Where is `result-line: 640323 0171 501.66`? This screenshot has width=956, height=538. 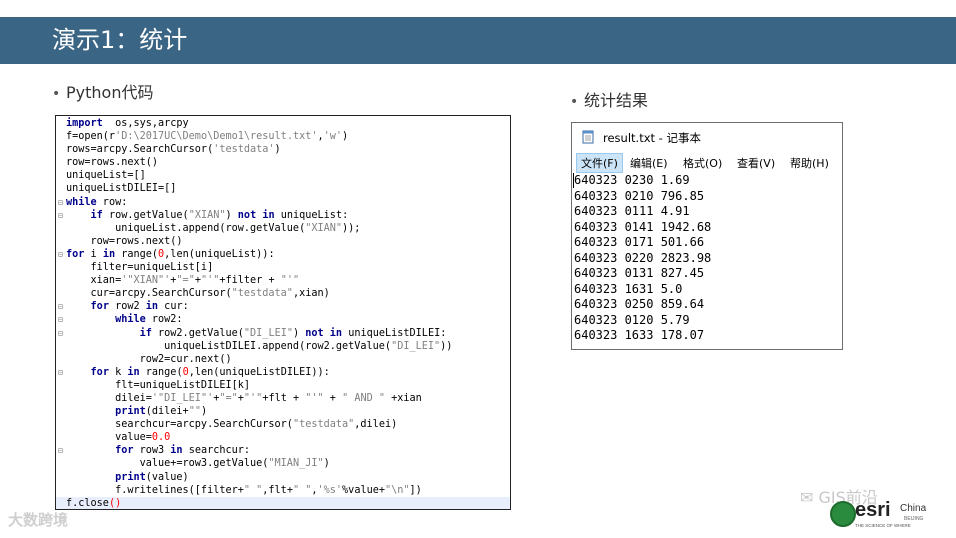
result-line: 640323 0171 501.66 is located at coordinates (639, 242).